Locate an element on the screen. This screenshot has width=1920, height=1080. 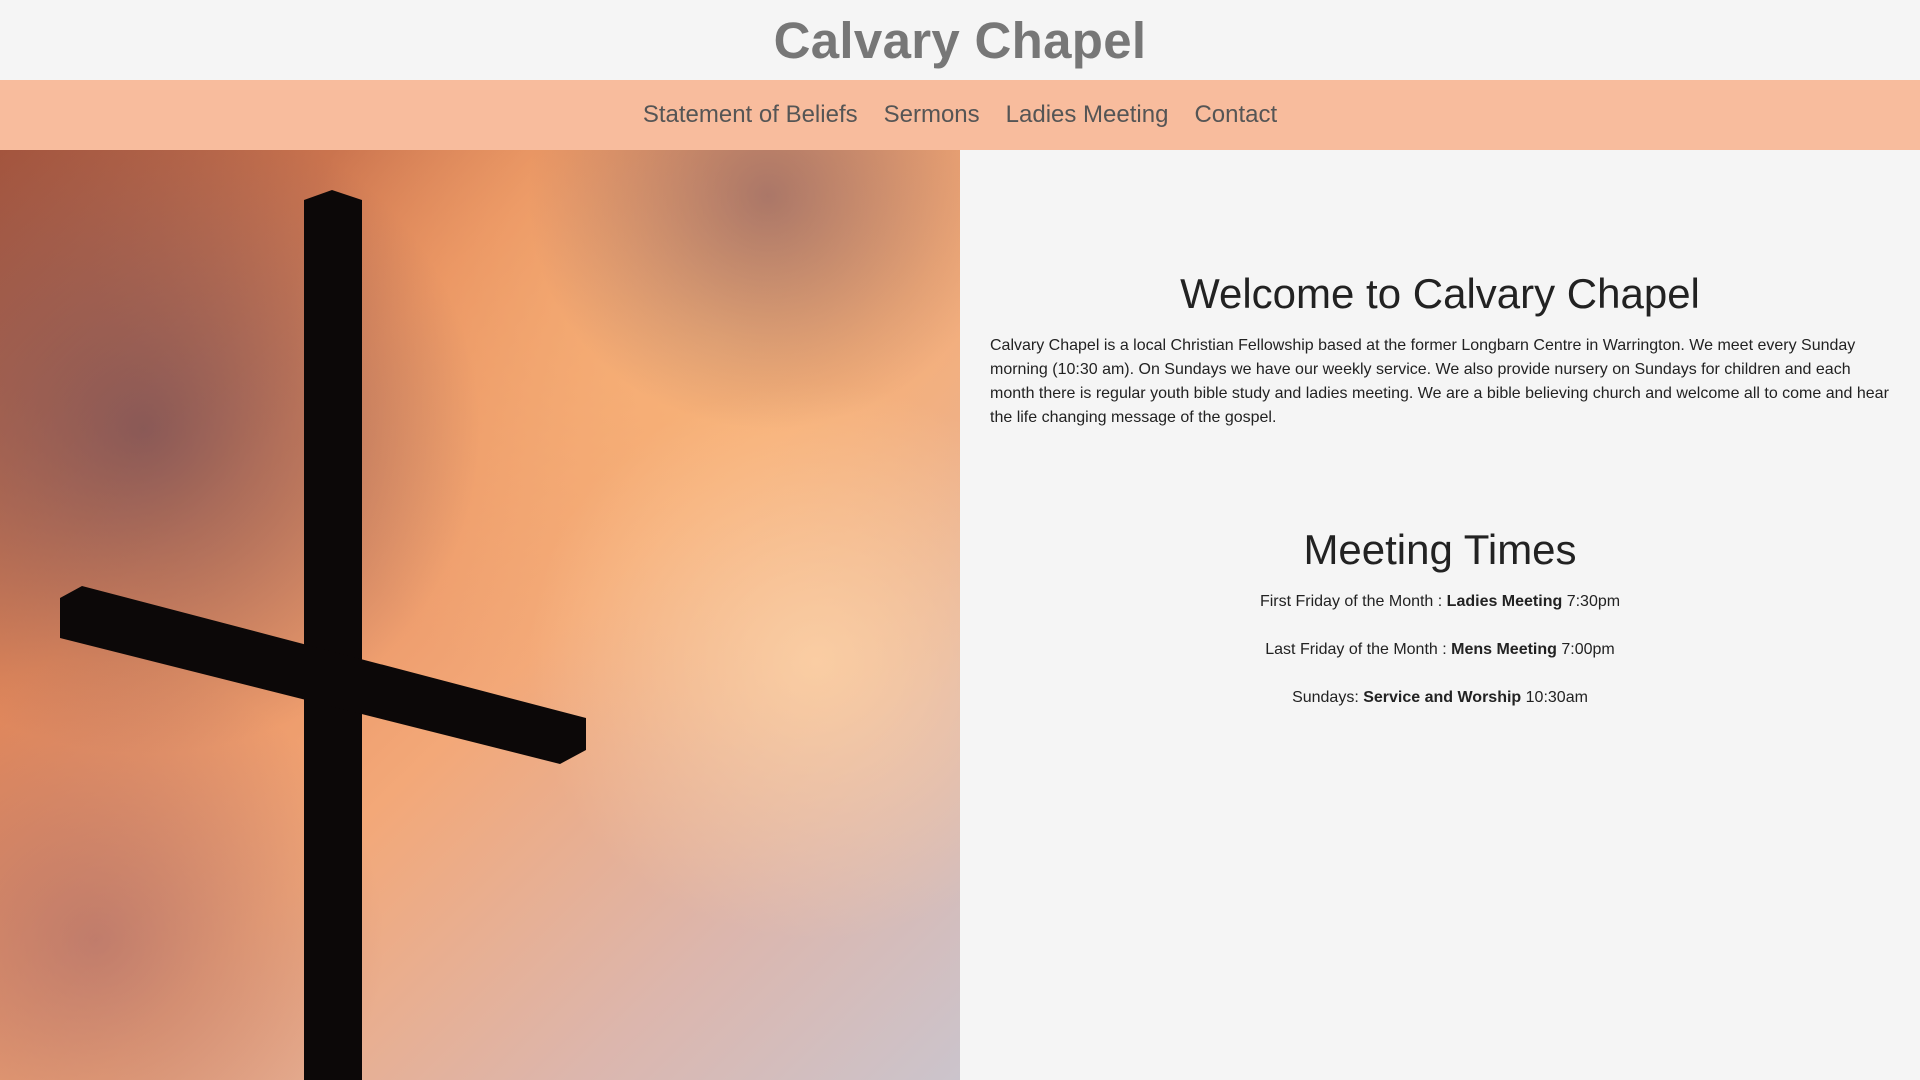
nav-contact: Contact is located at coordinates (1235, 115).